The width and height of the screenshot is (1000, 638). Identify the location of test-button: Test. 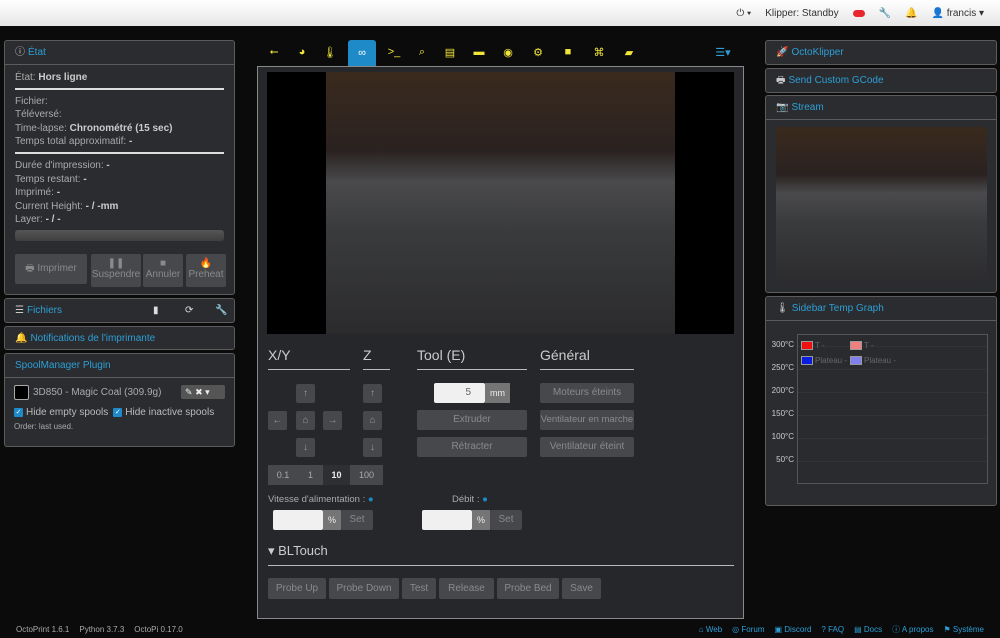
(419, 588).